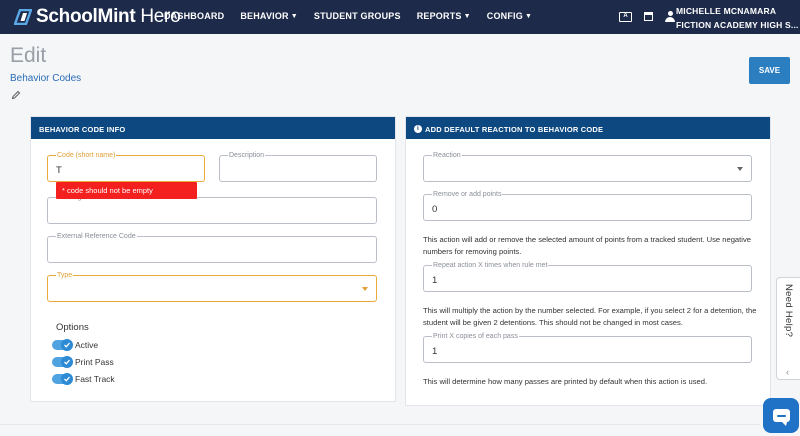 The width and height of the screenshot is (800, 436). Describe the element at coordinates (788, 328) in the screenshot. I see `need-help-tab: Need Help? ‹` at that location.